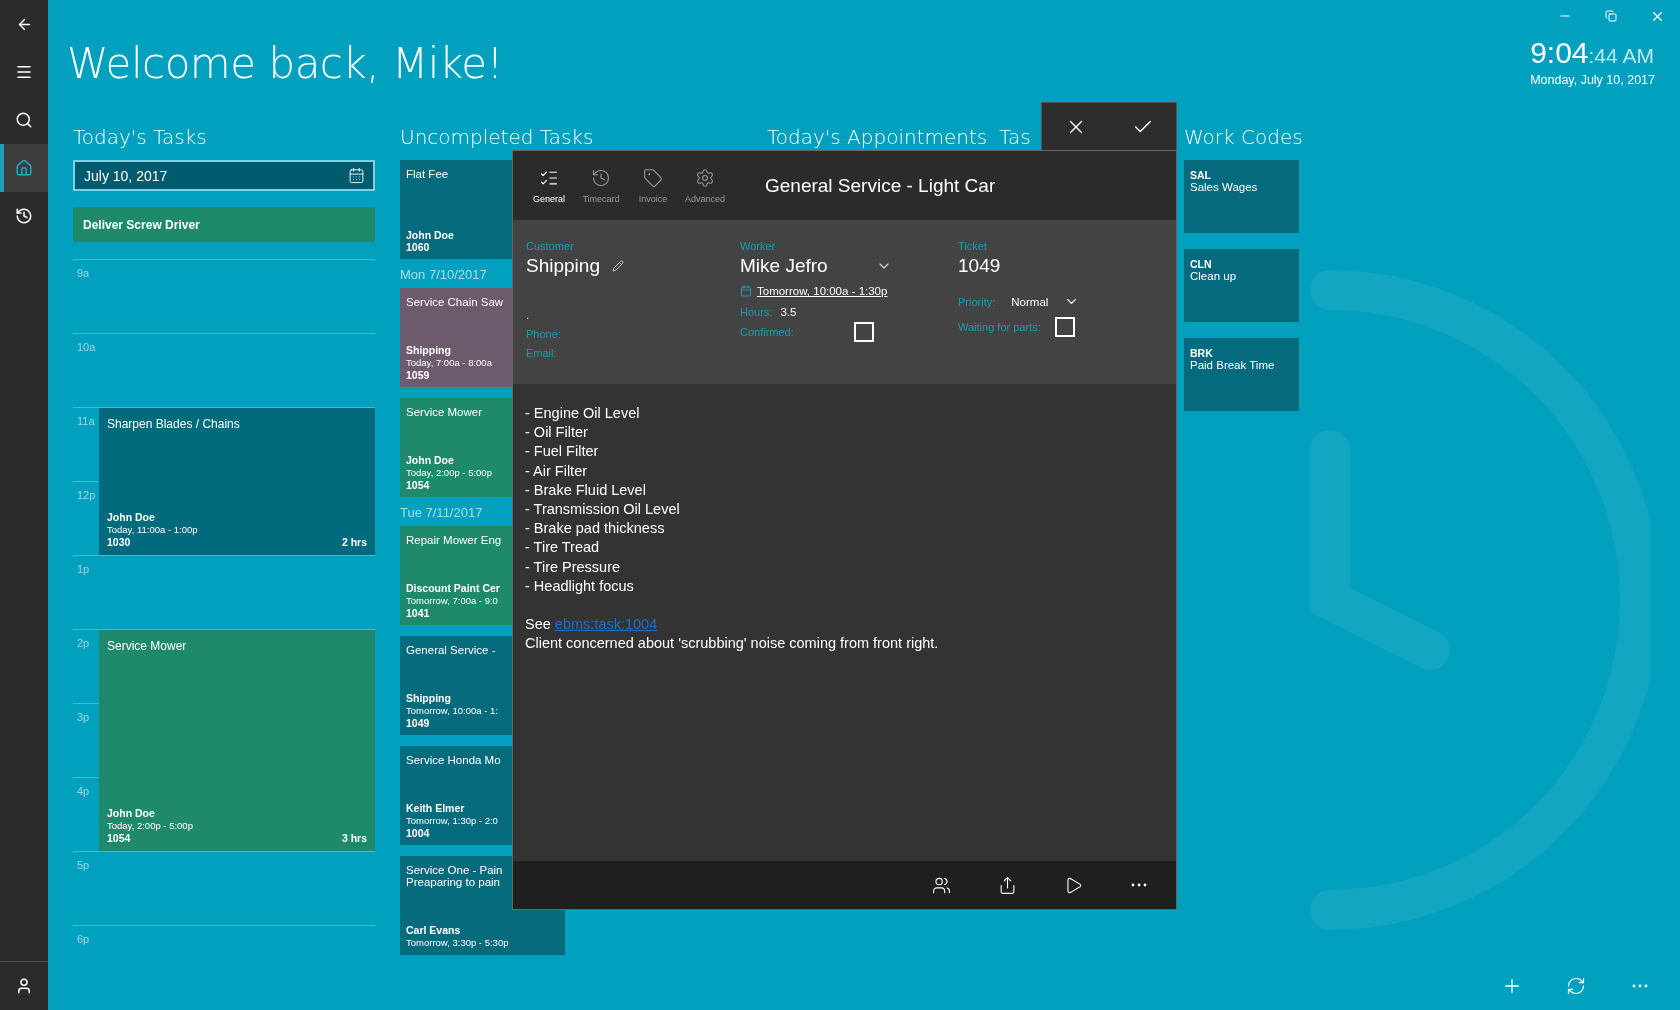 This screenshot has height=1010, width=1680. I want to click on card-time: Today, 7:00a - 8:00a, so click(449, 362).